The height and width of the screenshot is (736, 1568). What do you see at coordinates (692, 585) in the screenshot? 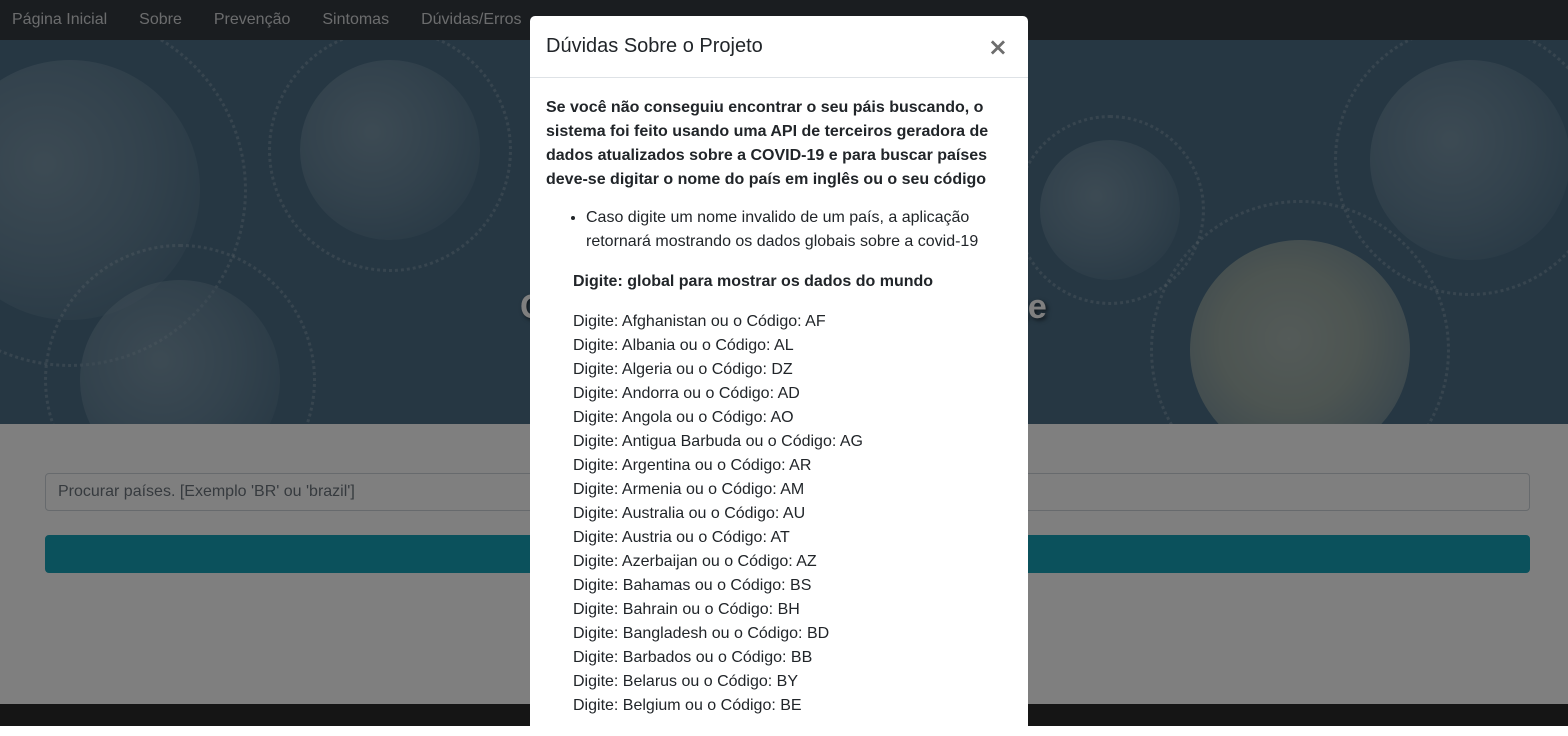
I see `country-code-item: Digite: Bahamas ou o Código: BS` at bounding box center [692, 585].